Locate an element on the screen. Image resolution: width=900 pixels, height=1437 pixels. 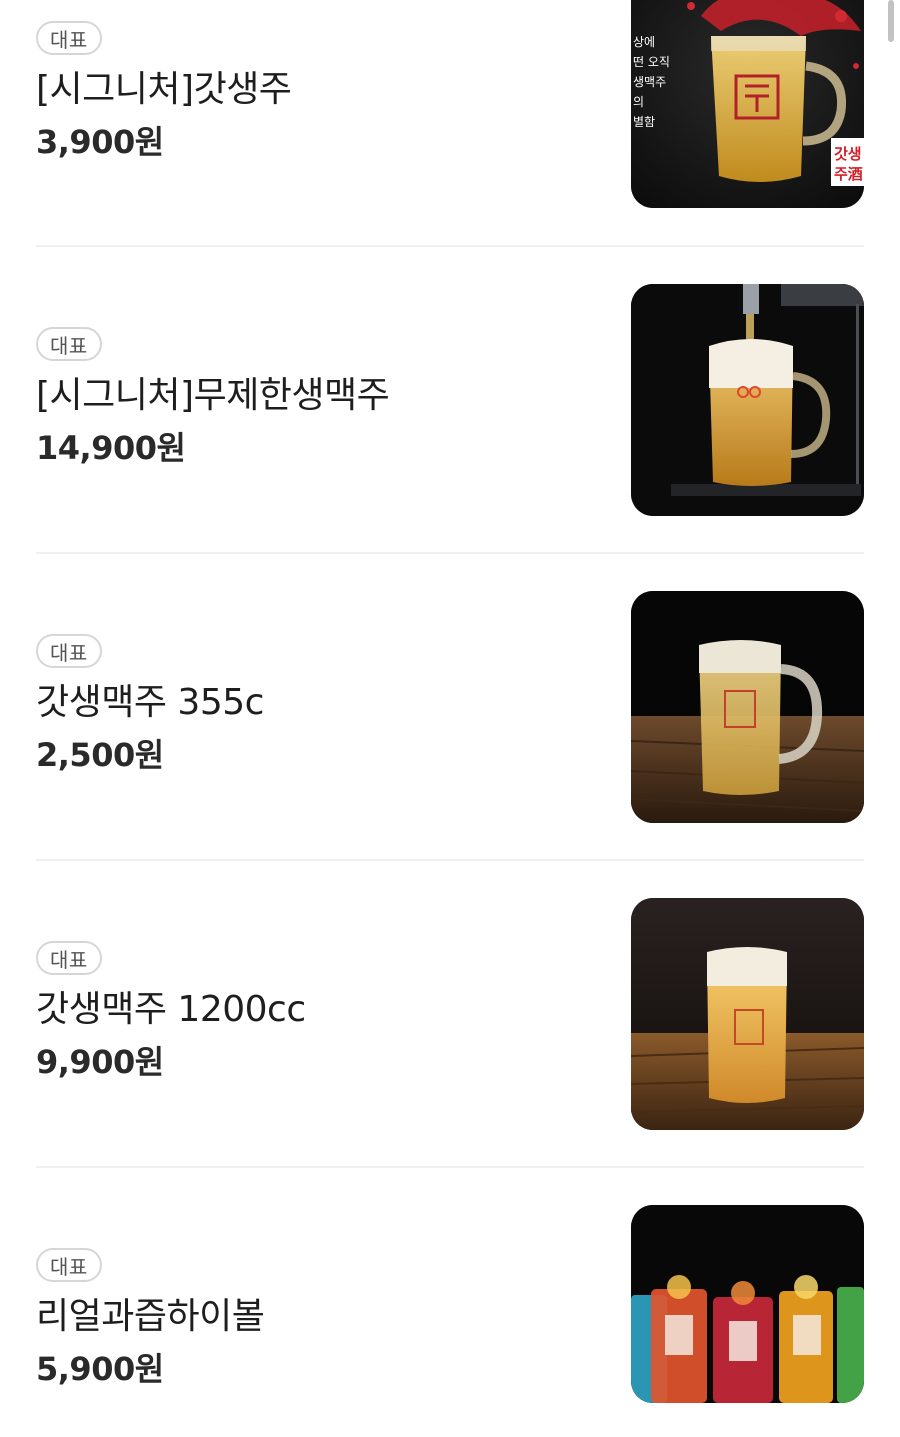
menu-item-name: 리얼과즙하이볼 is located at coordinates (150, 1316).